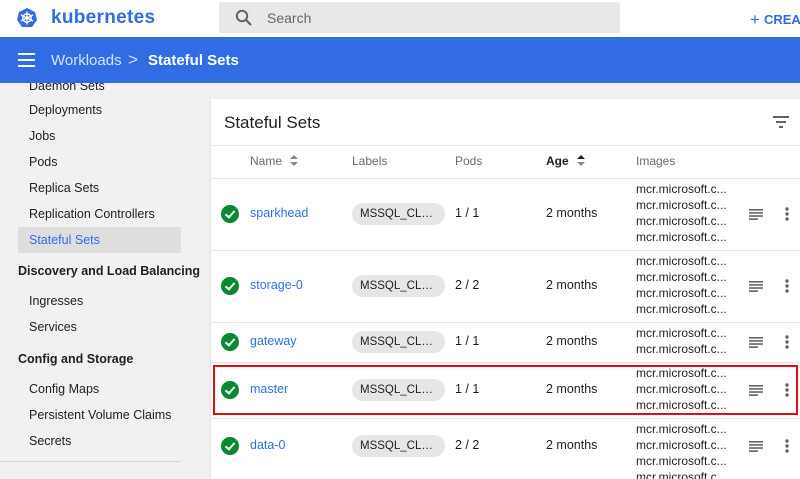  What do you see at coordinates (75, 359) in the screenshot?
I see `sidebar-section-config: Config and Storage` at bounding box center [75, 359].